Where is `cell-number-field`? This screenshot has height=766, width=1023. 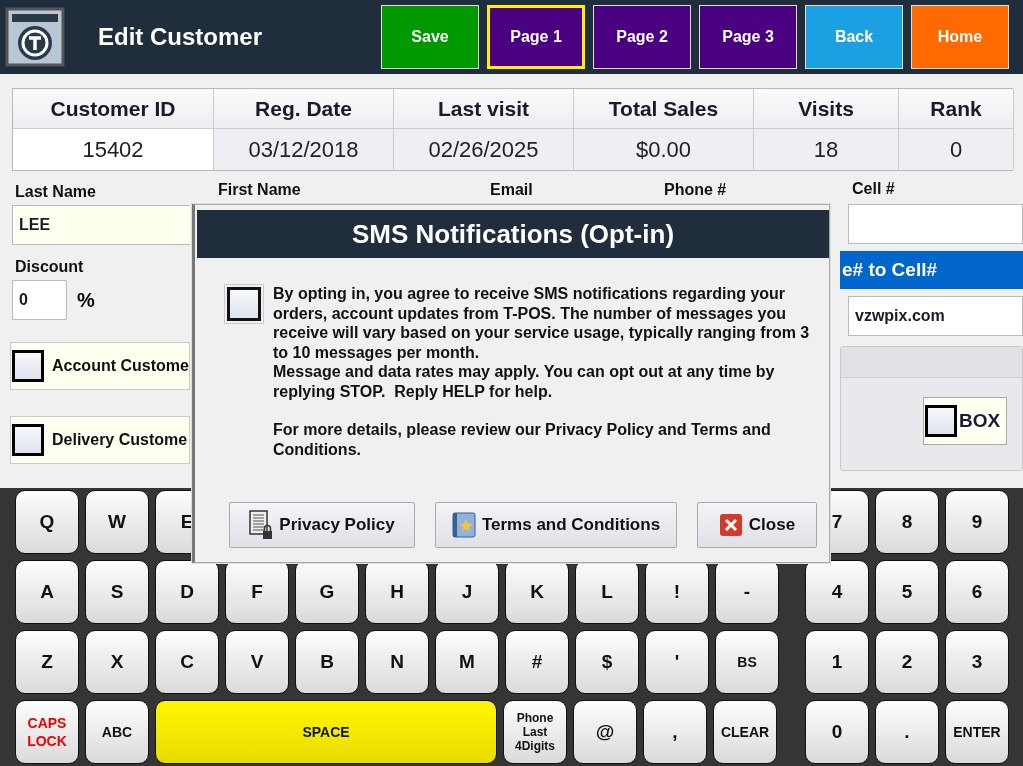
cell-number-field is located at coordinates (935, 224).